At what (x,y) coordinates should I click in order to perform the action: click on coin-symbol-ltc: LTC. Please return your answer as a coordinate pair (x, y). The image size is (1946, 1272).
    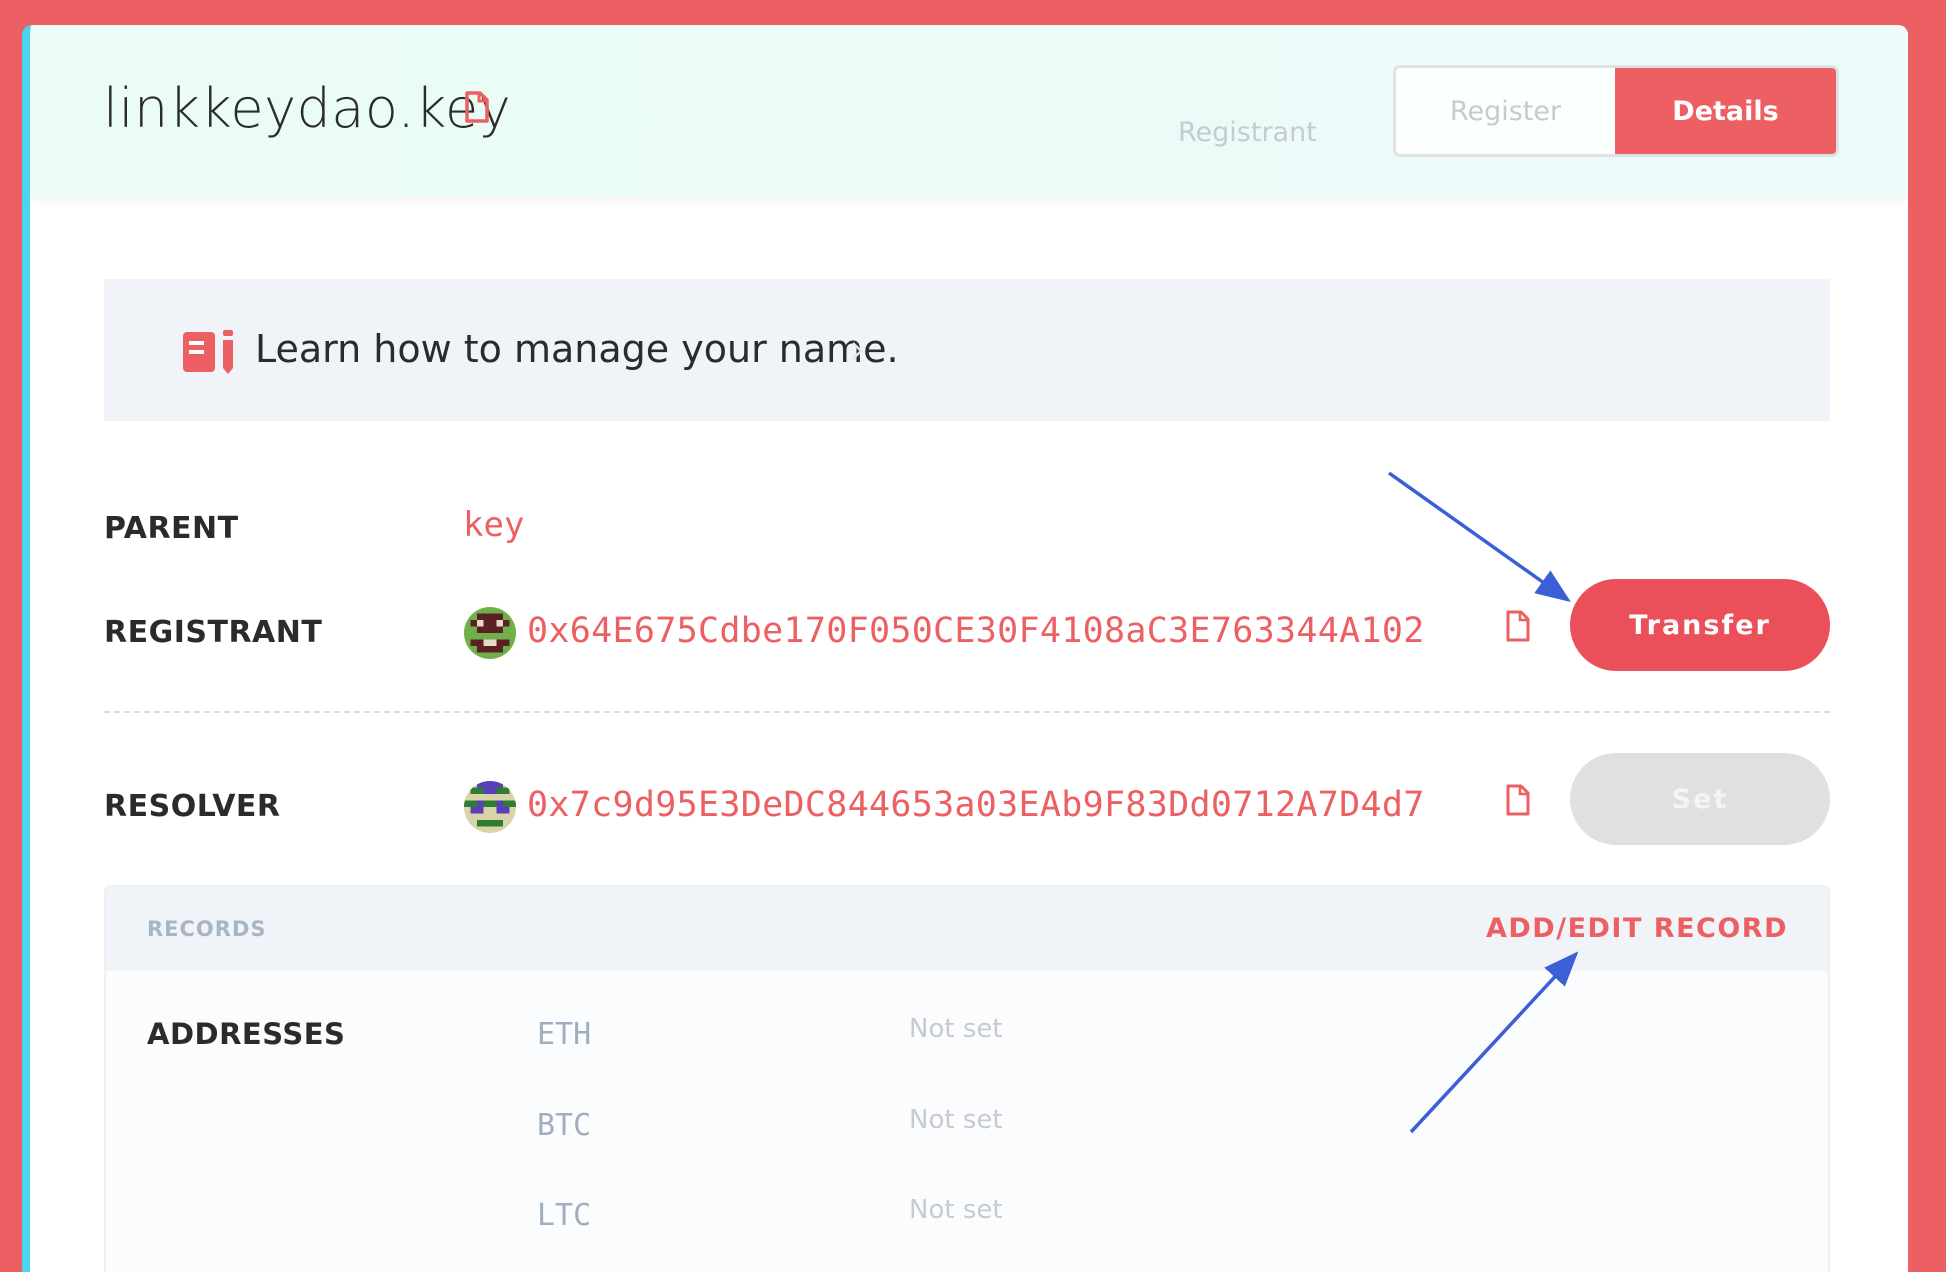
    Looking at the image, I should click on (564, 1215).